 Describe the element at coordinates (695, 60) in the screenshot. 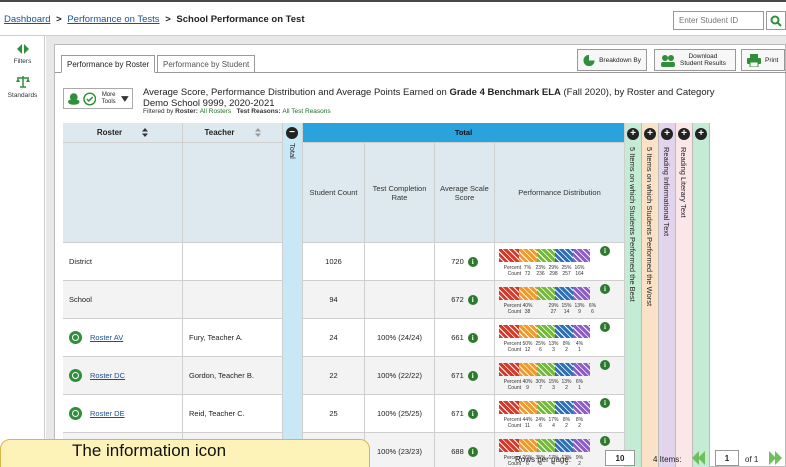

I see `download-student-results-button: Download Student Results` at that location.